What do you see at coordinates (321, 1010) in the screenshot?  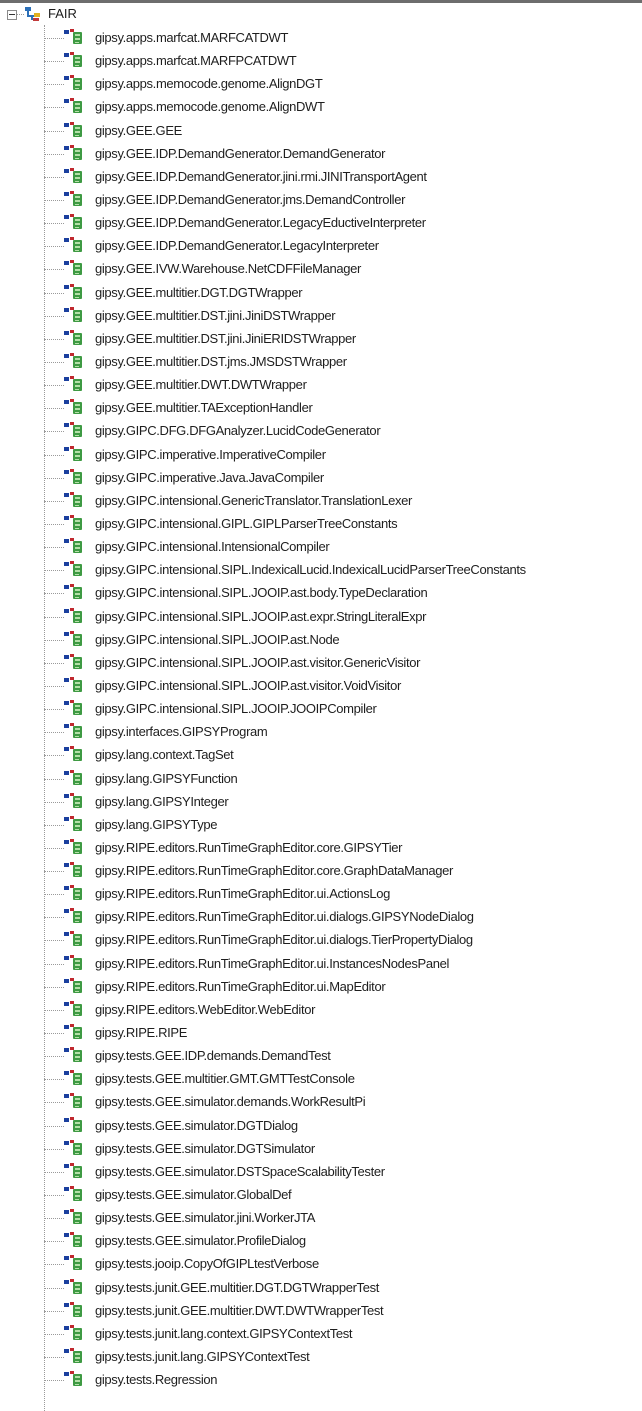 I see `tree-item: gipsy.RIPE.editors.WebEditor.WebEditor` at bounding box center [321, 1010].